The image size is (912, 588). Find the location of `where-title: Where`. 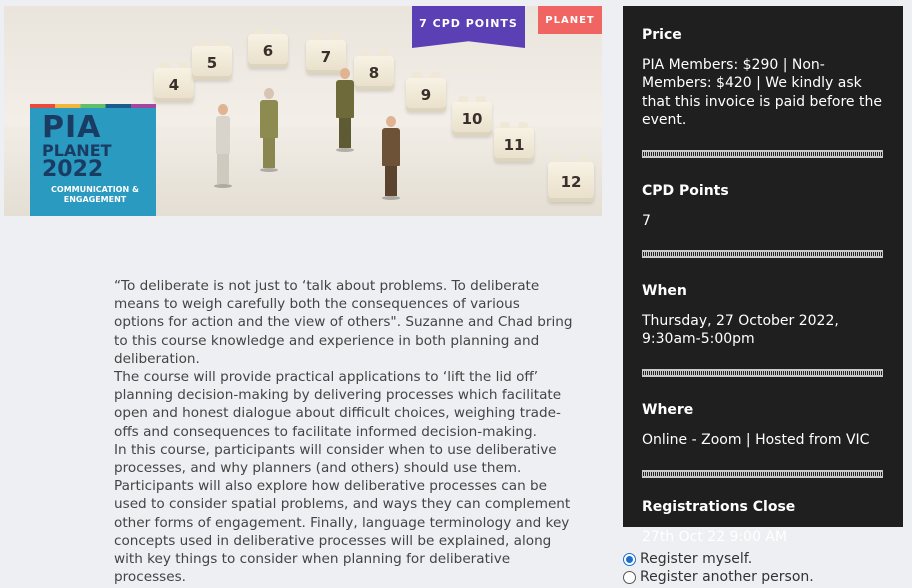

where-title: Where is located at coordinates (668, 409).